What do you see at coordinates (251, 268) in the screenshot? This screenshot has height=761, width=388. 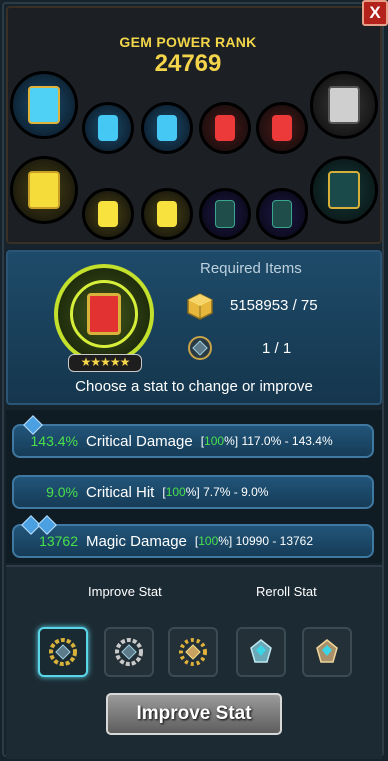 I see `required-items-title: Required Items` at bounding box center [251, 268].